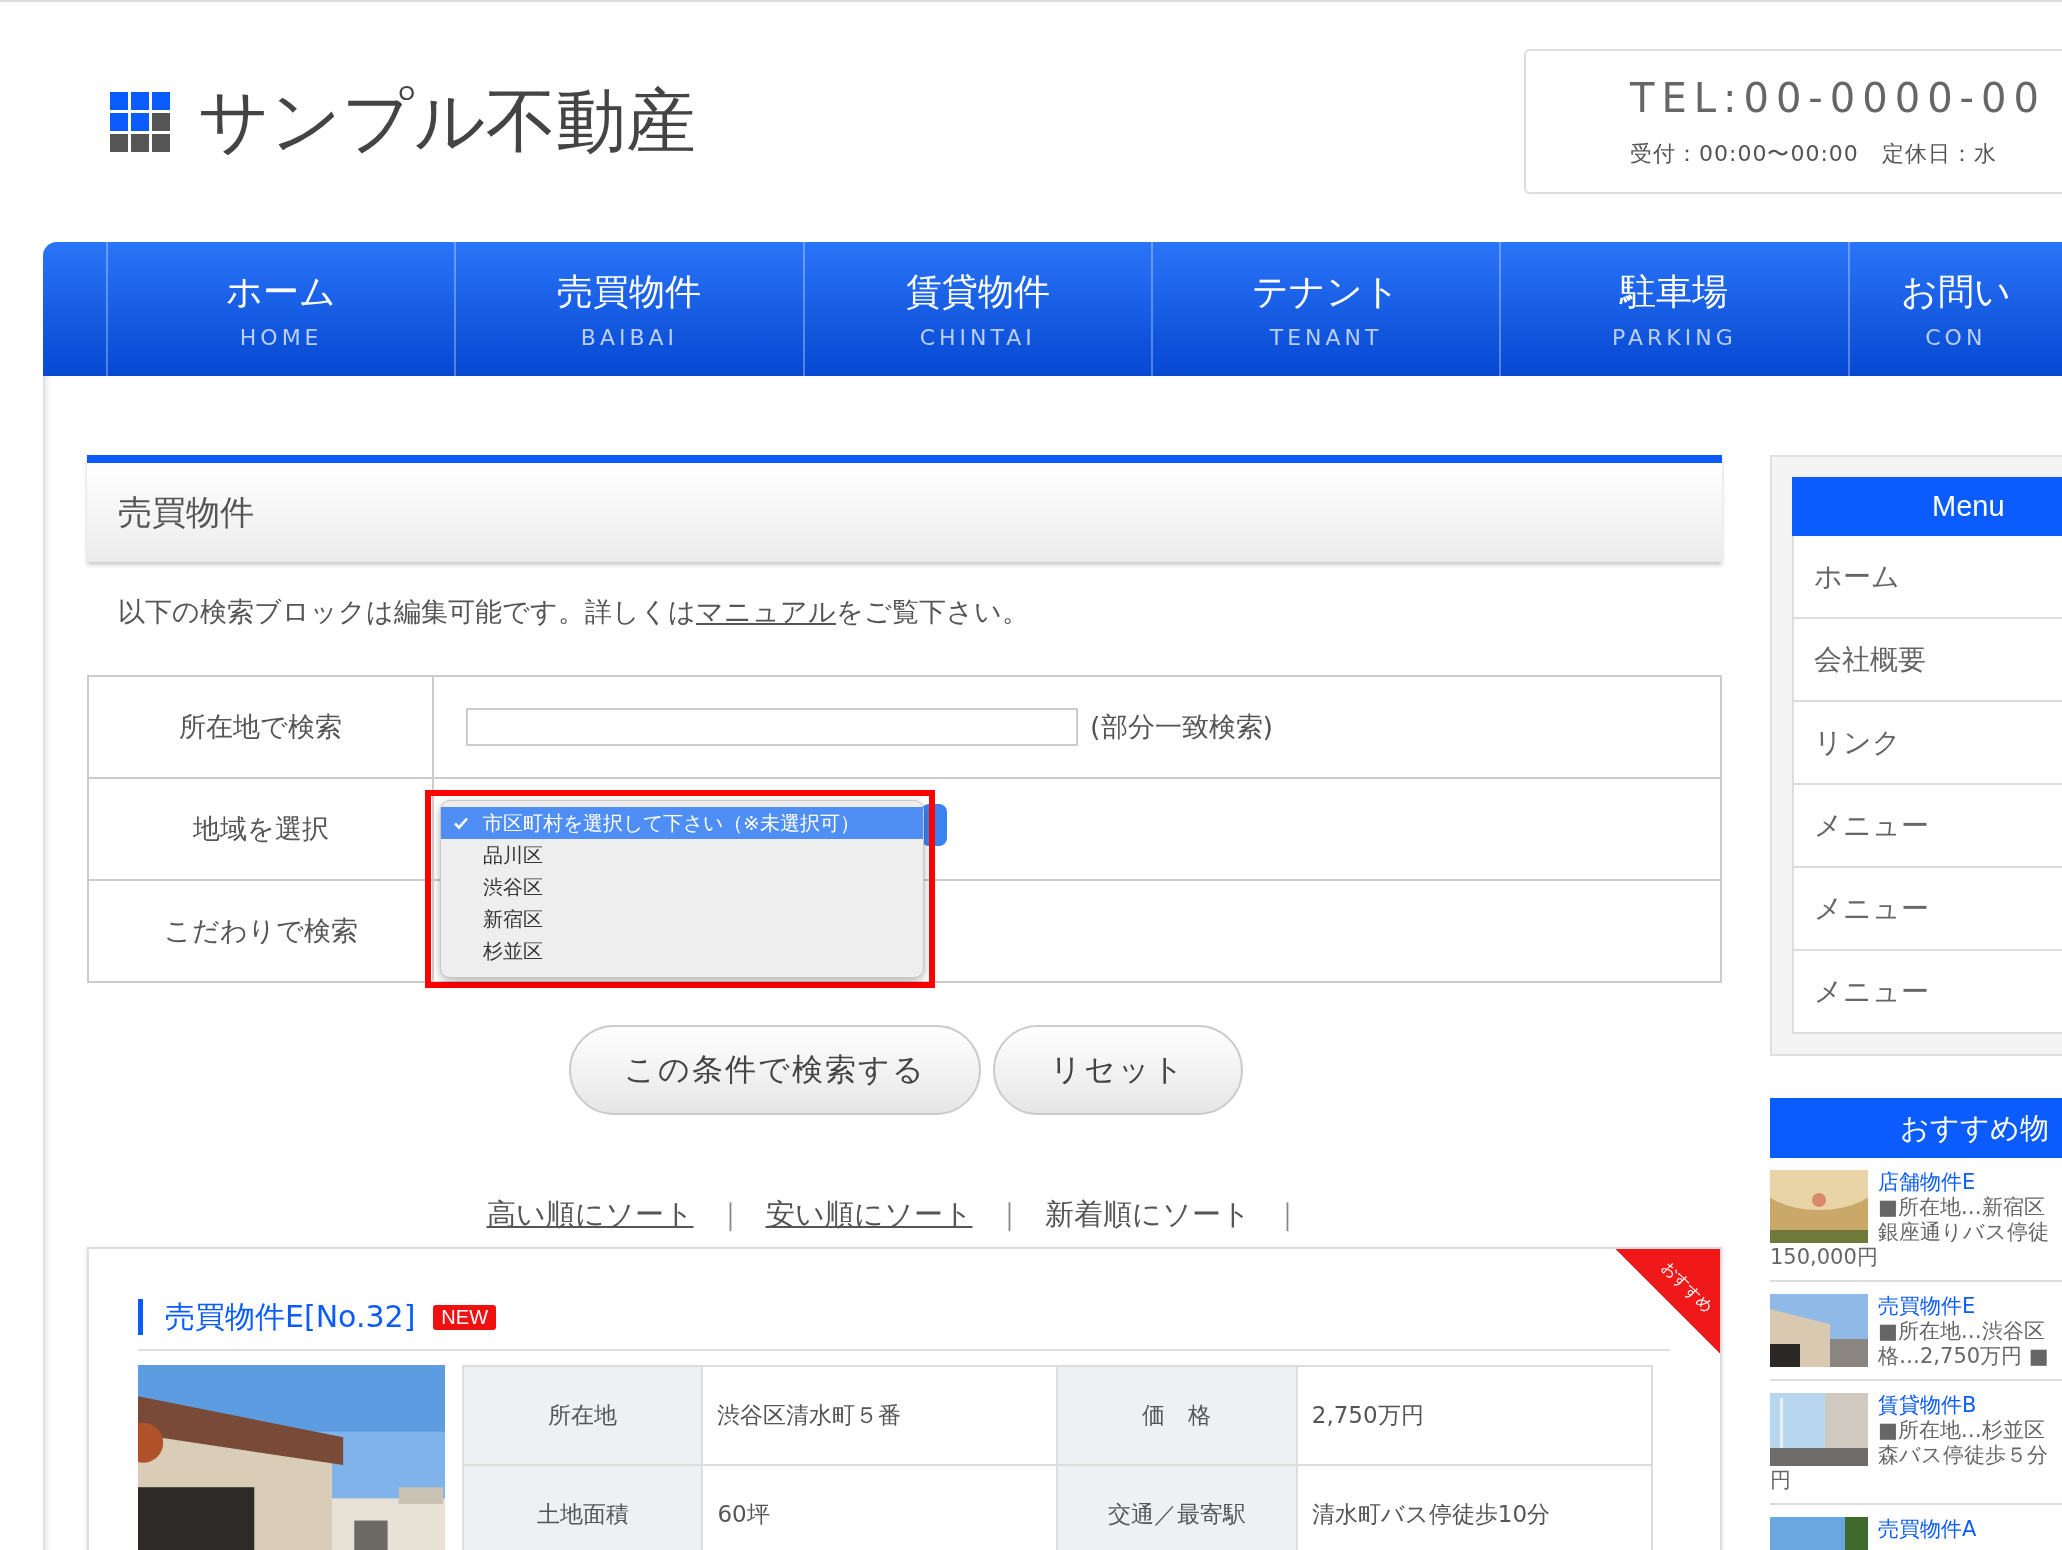 This screenshot has width=2062, height=1550. What do you see at coordinates (140, 121) in the screenshot?
I see `grid-logo-icon` at bounding box center [140, 121].